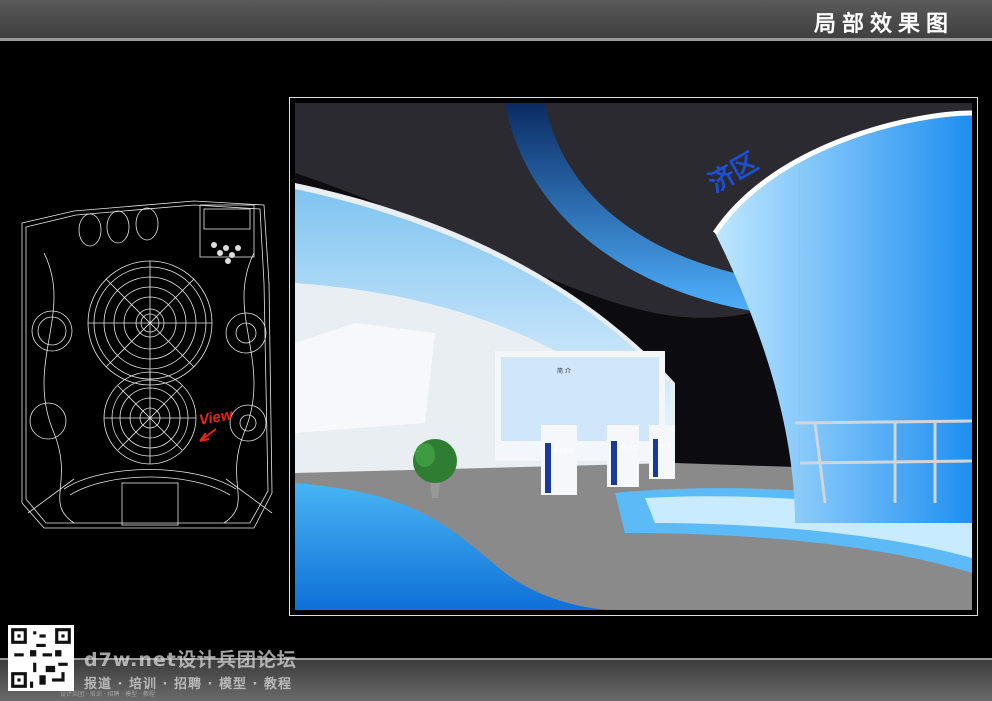 This screenshot has height=701, width=992. What do you see at coordinates (496, 19) in the screenshot?
I see `header-bar: 局部效果图` at bounding box center [496, 19].